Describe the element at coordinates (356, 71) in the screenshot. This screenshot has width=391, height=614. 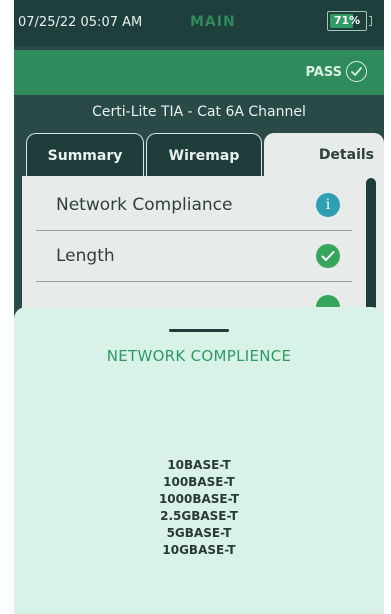
I see `check-circle-icon` at that location.